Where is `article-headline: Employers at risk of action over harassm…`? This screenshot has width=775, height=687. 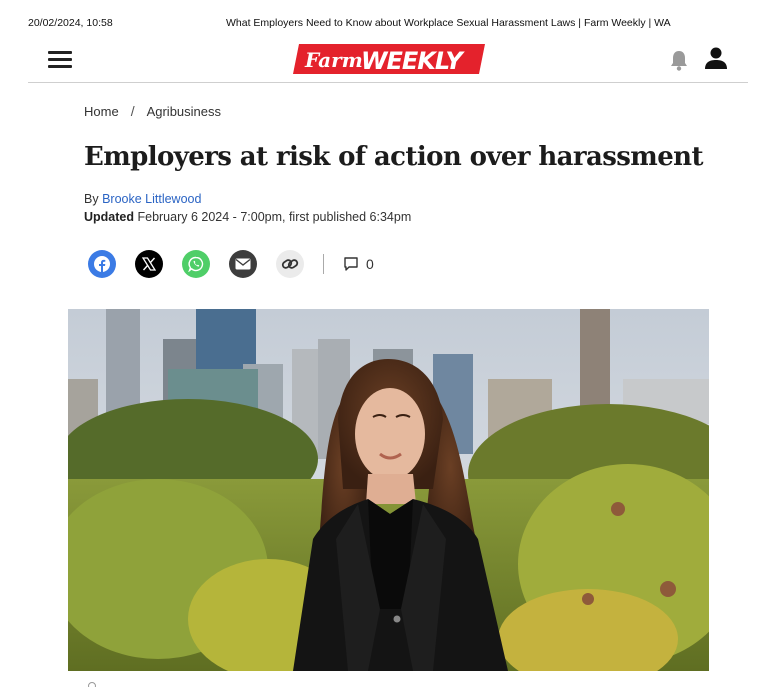 article-headline: Employers at risk of action over harassm… is located at coordinates (393, 157).